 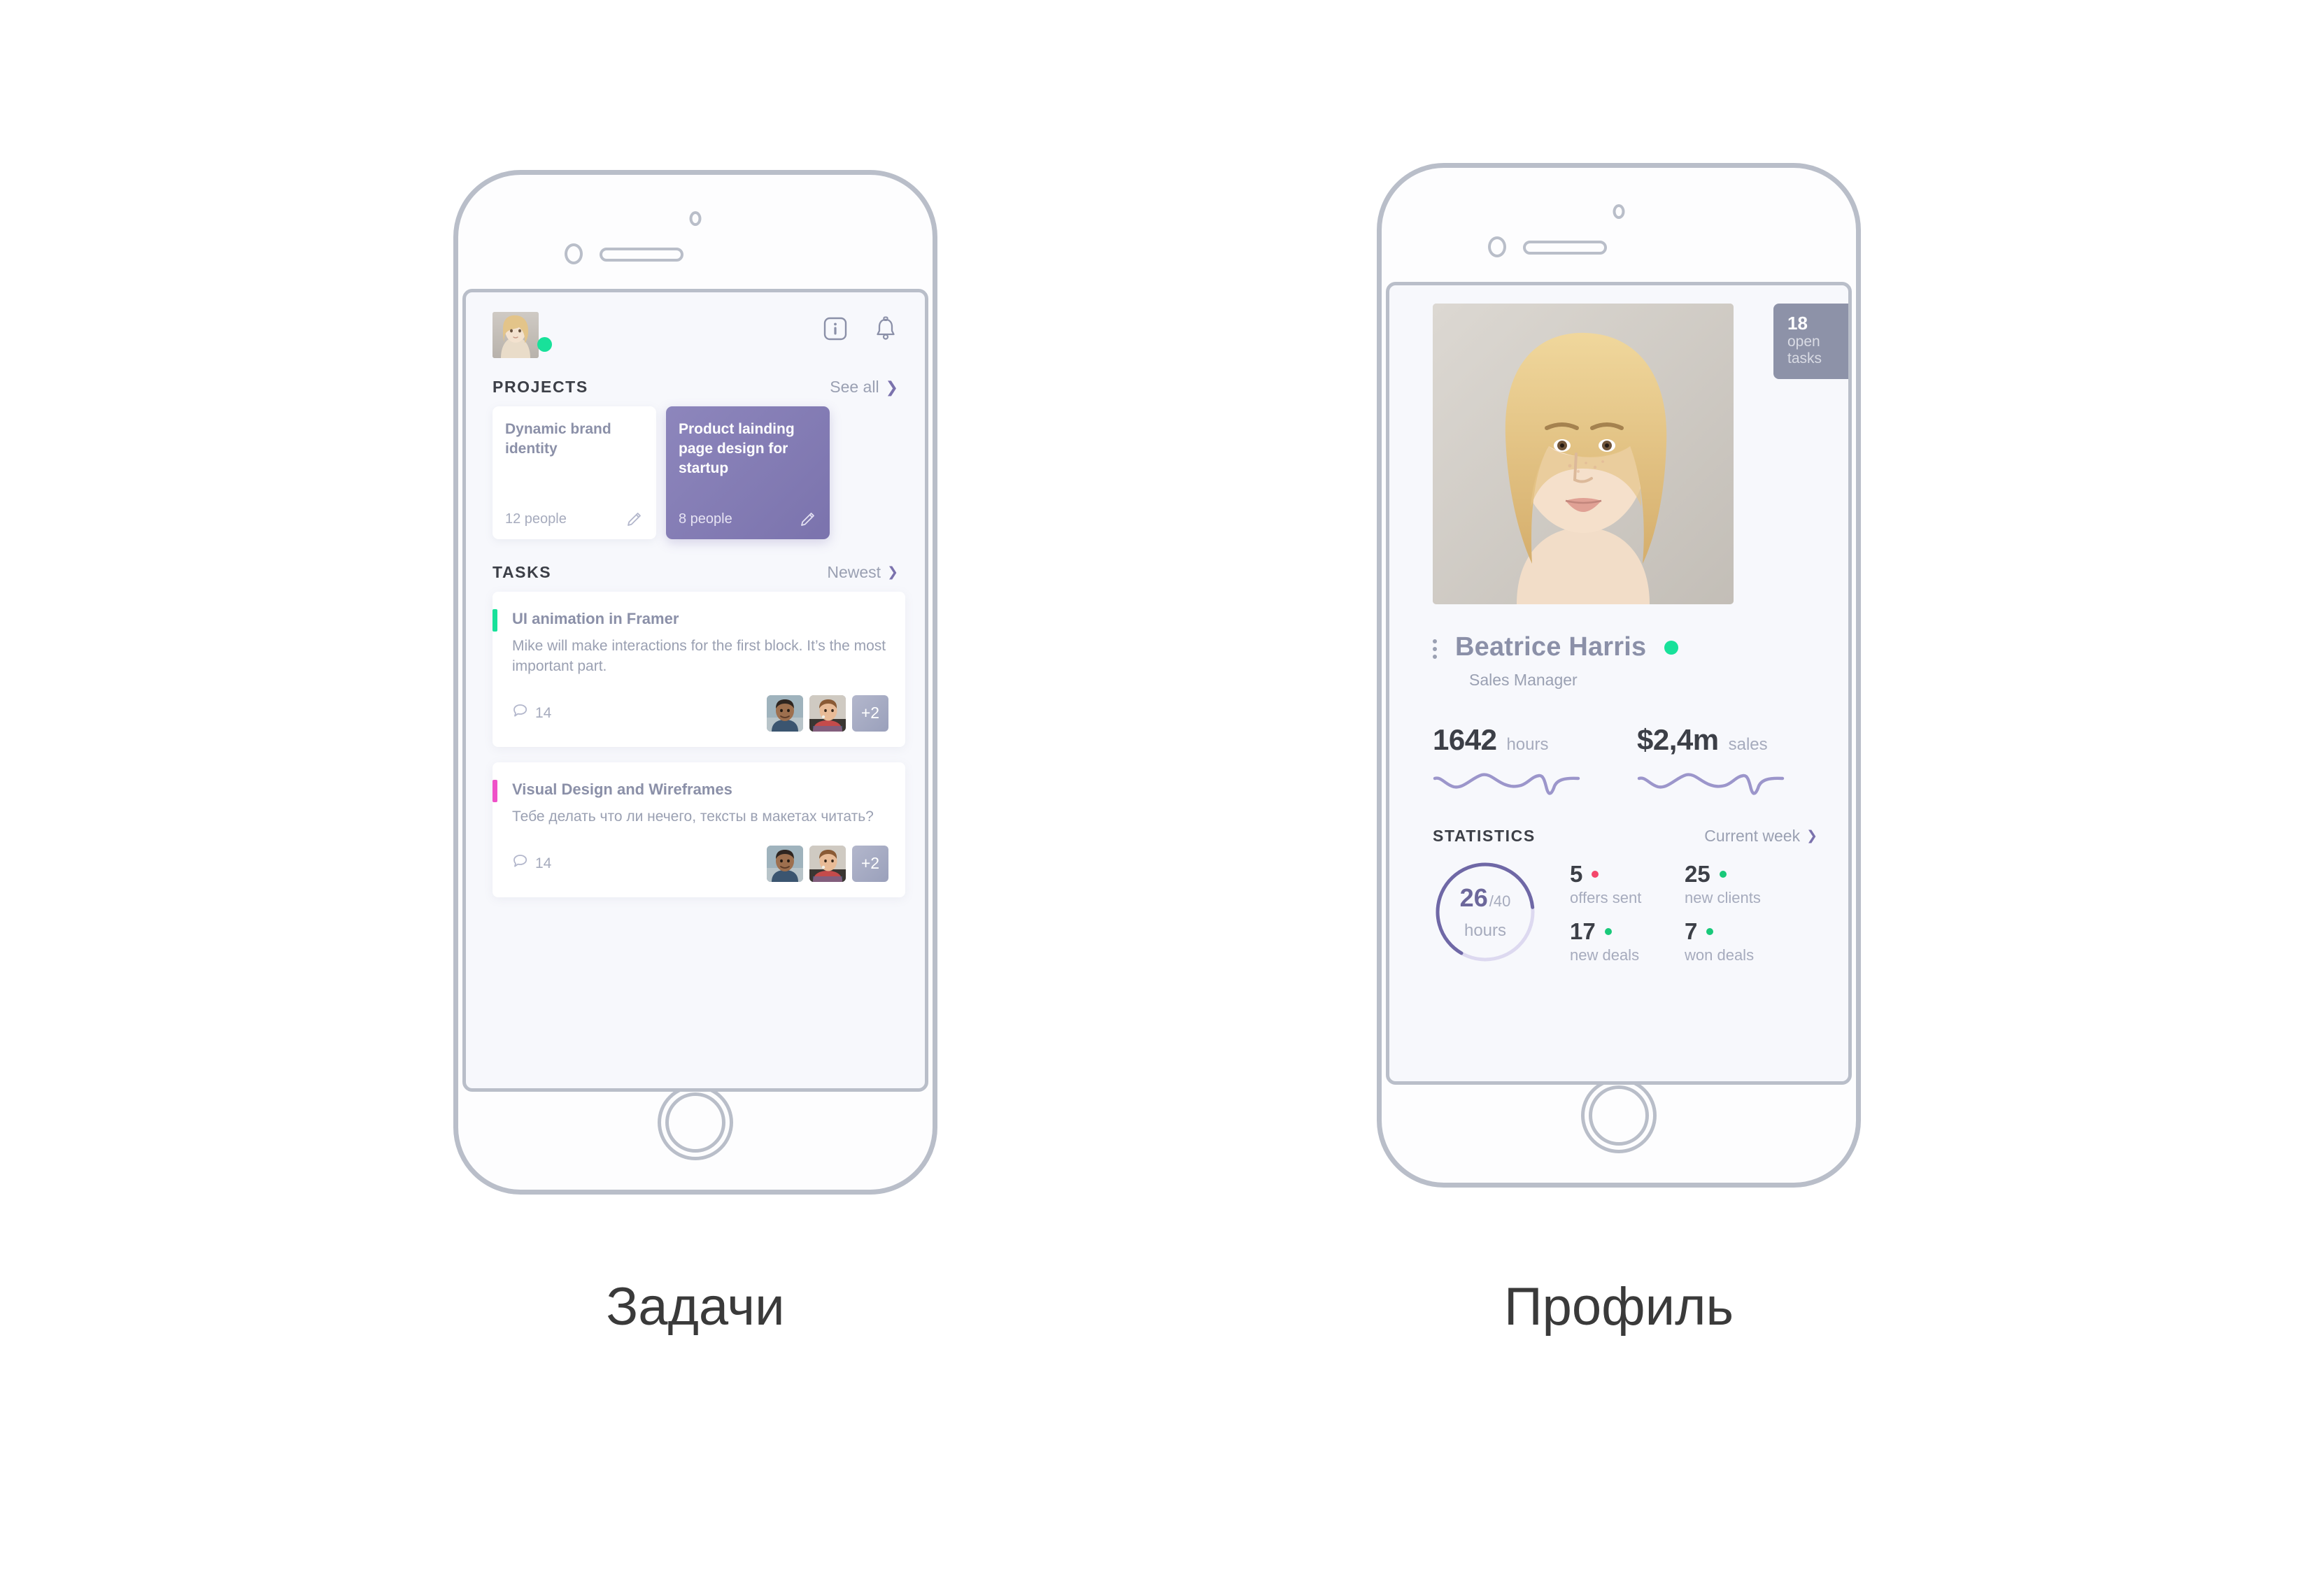 I want to click on kpi-hours: 1642 hours, so click(x=1517, y=760).